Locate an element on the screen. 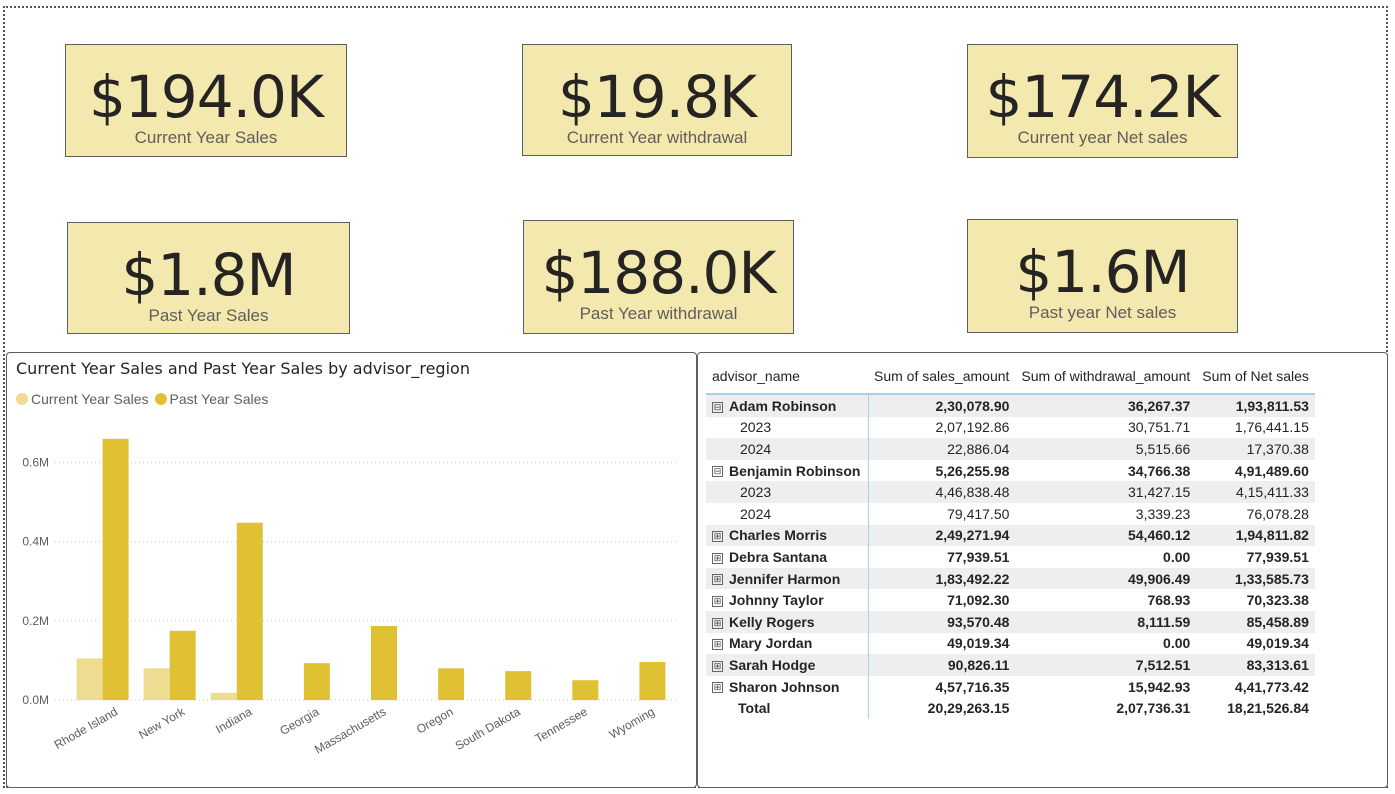 This screenshot has width=1395, height=794. column-header-advisor-name: advisor_name is located at coordinates (787, 377).